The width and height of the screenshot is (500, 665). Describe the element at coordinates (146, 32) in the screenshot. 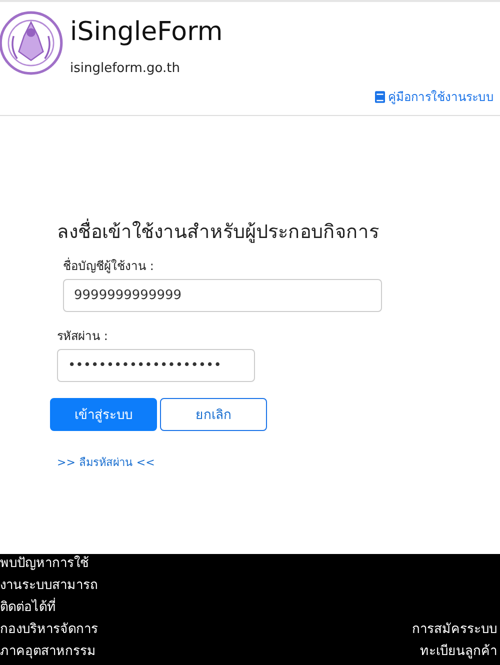

I see `site-title: iSingleForm` at that location.